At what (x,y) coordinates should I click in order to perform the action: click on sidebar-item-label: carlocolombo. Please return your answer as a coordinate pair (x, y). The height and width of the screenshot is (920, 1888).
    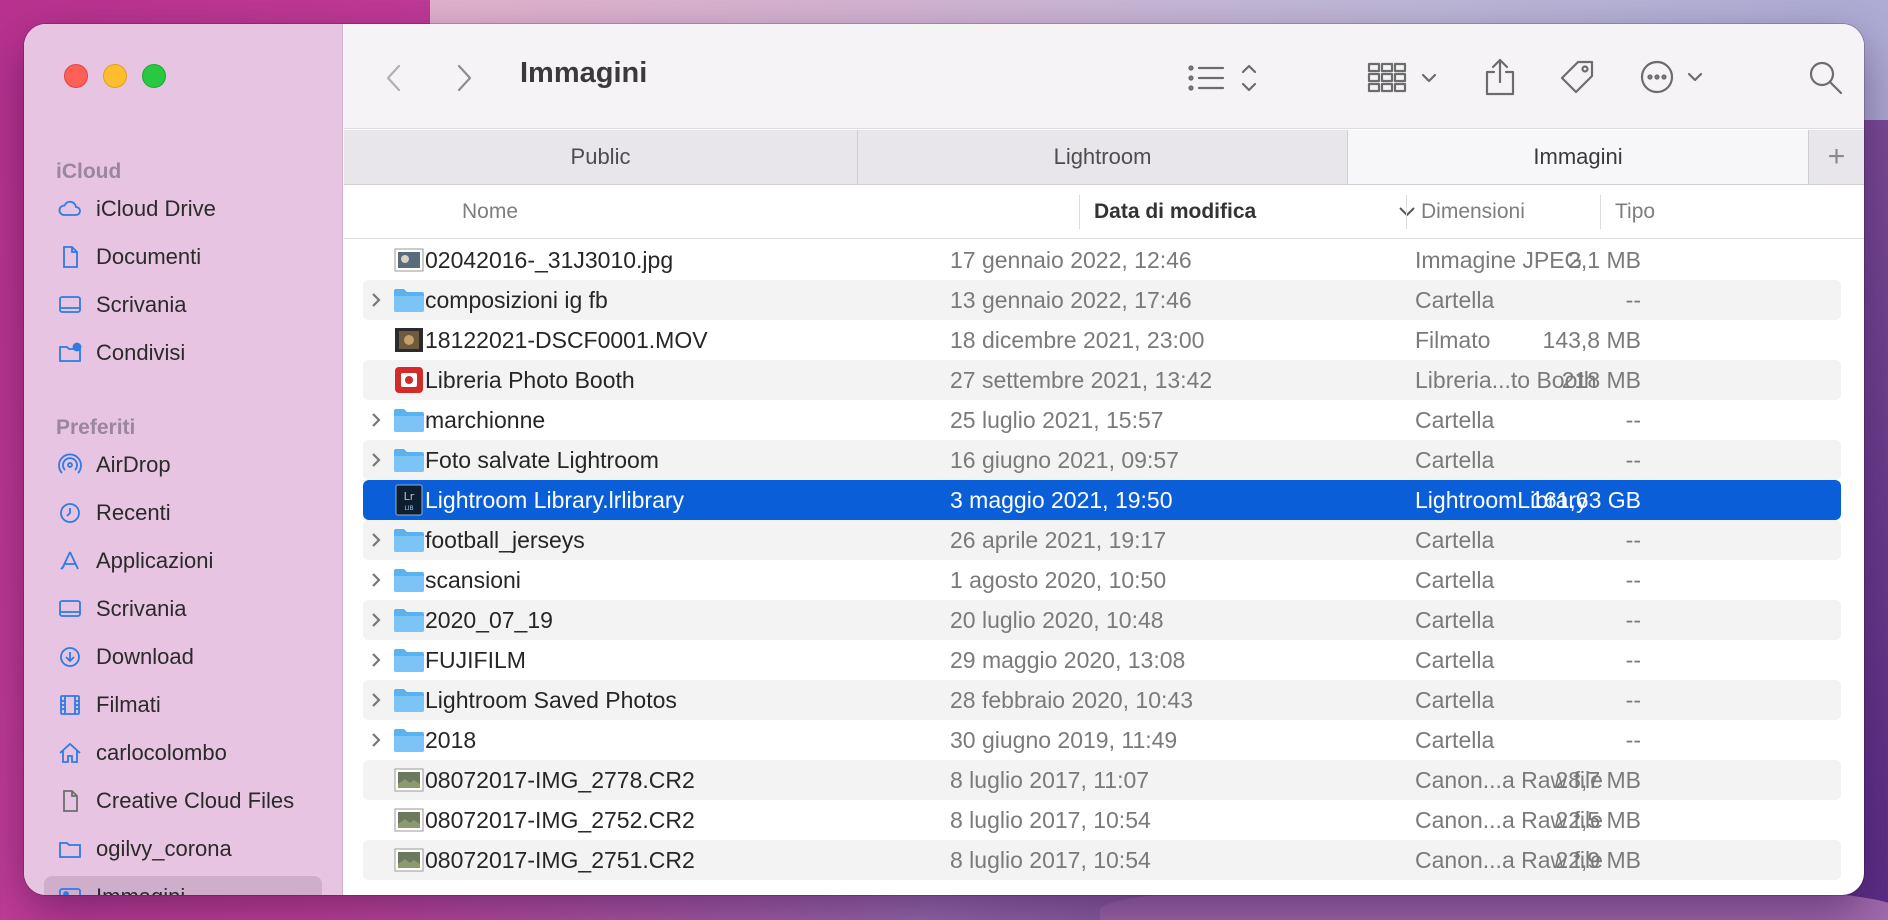
    Looking at the image, I should click on (161, 752).